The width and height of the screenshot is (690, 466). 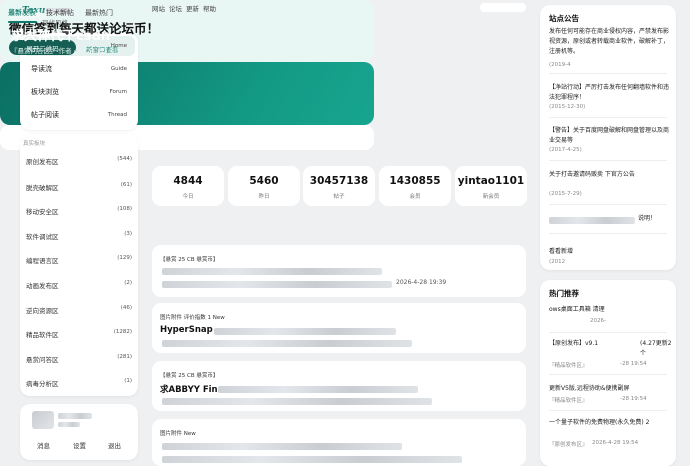 I want to click on stat-value: yintao1101, so click(x=491, y=181).